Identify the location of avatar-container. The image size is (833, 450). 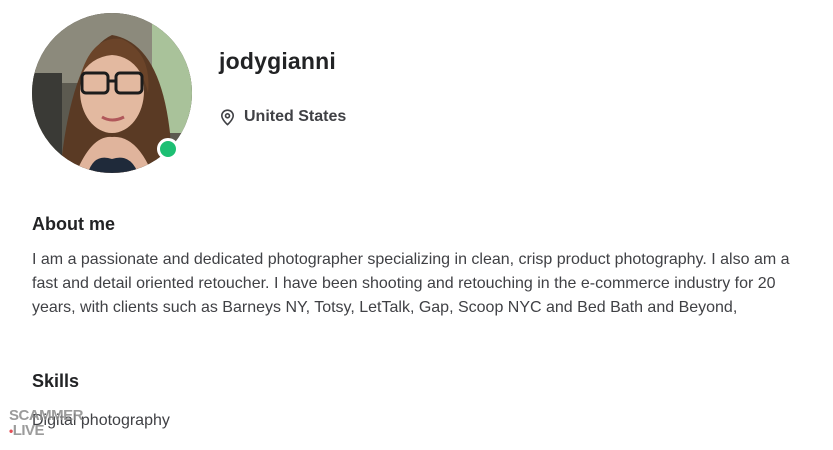
(112, 93).